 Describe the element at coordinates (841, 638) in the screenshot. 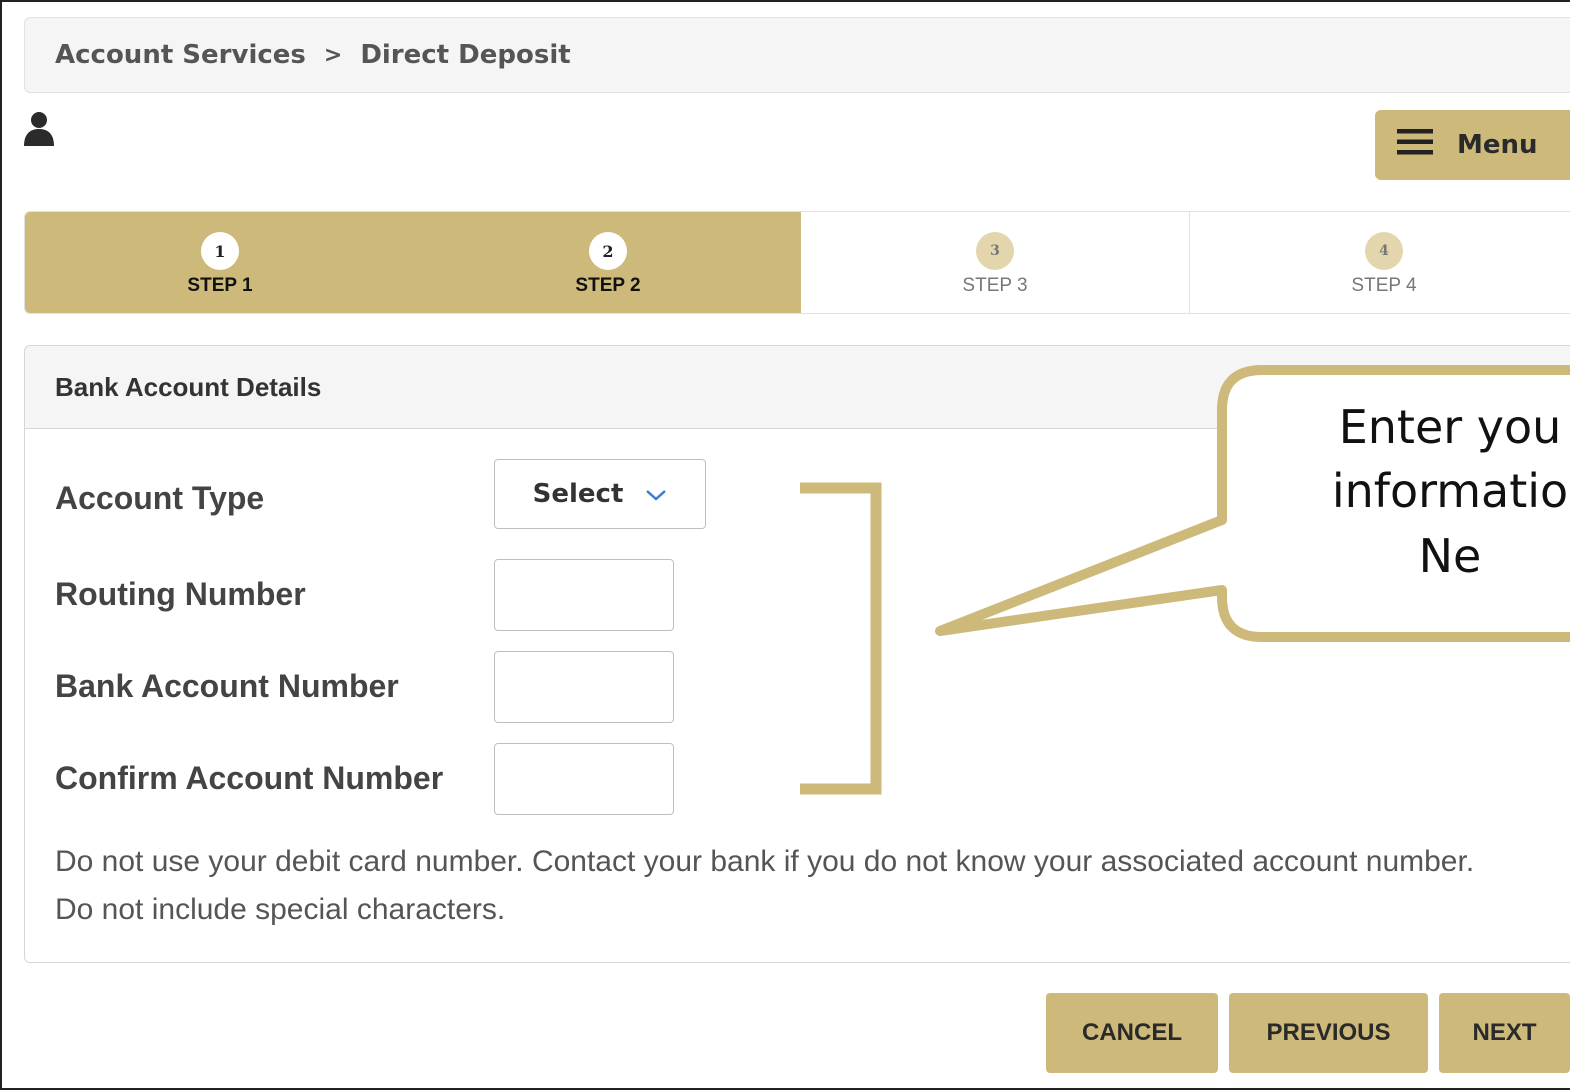

I see `form-bracket` at that location.